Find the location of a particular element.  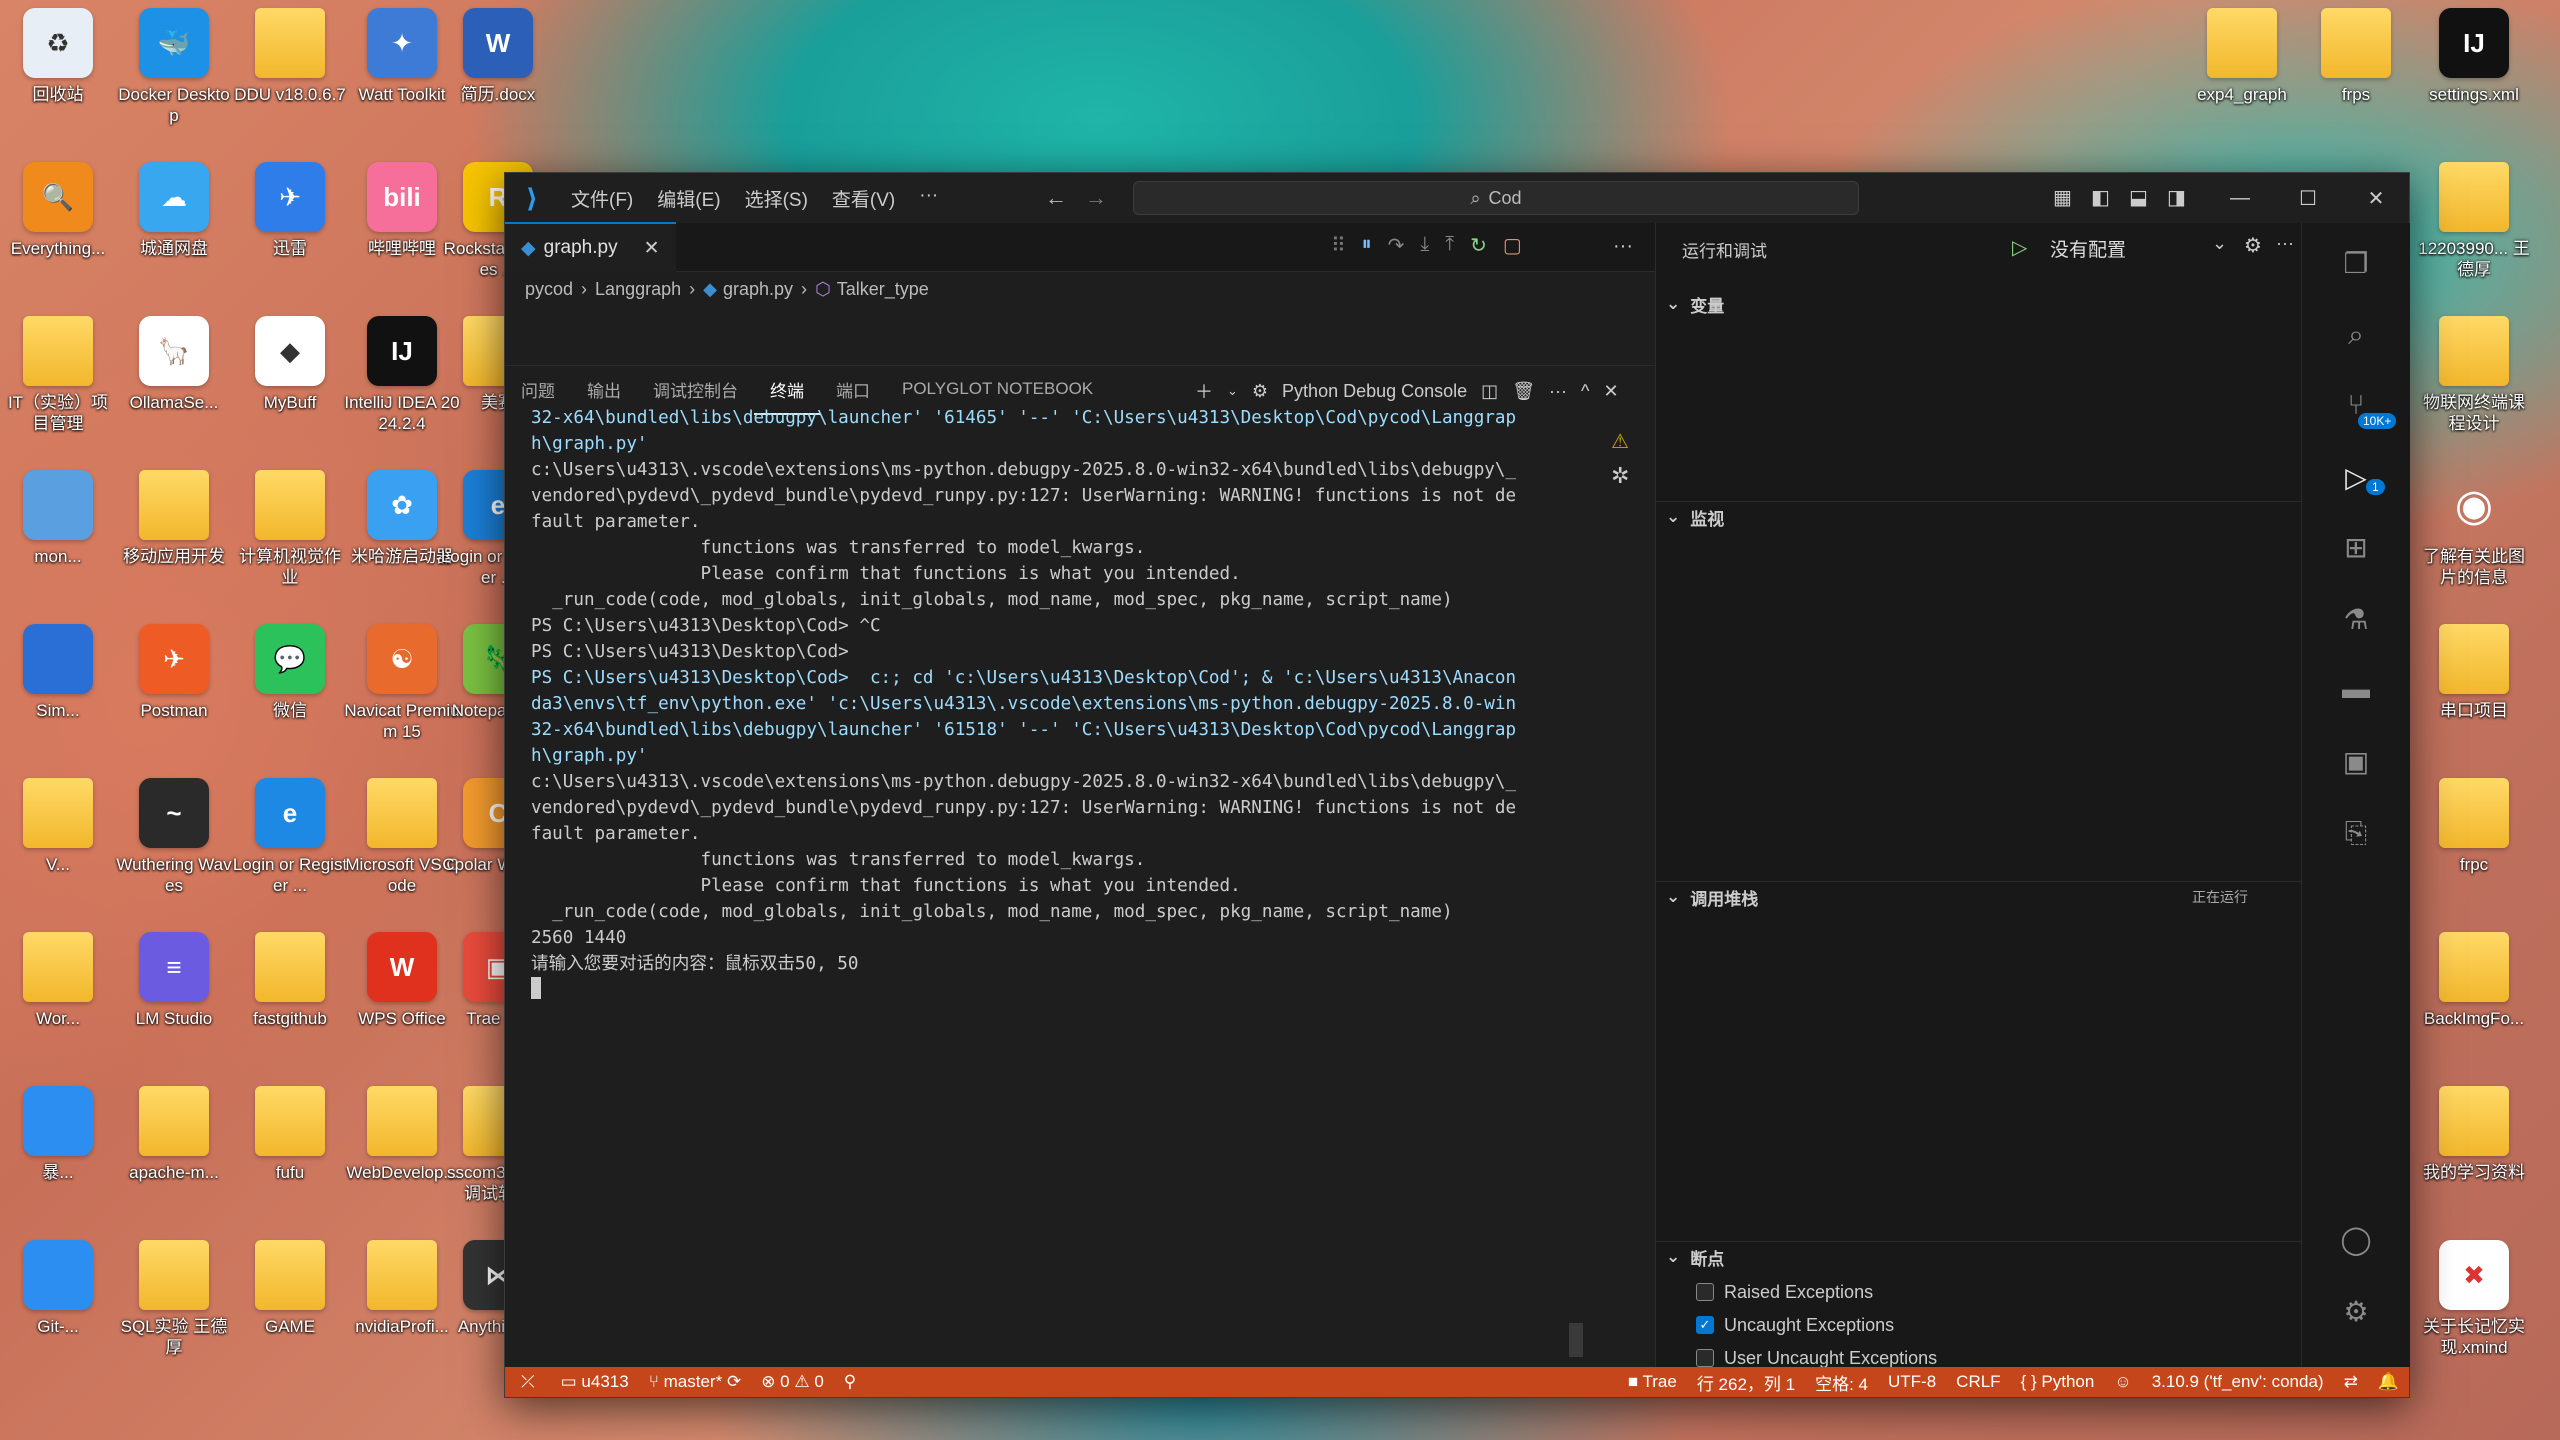

pause-icon: ⏸ is located at coordinates (1367, 245).